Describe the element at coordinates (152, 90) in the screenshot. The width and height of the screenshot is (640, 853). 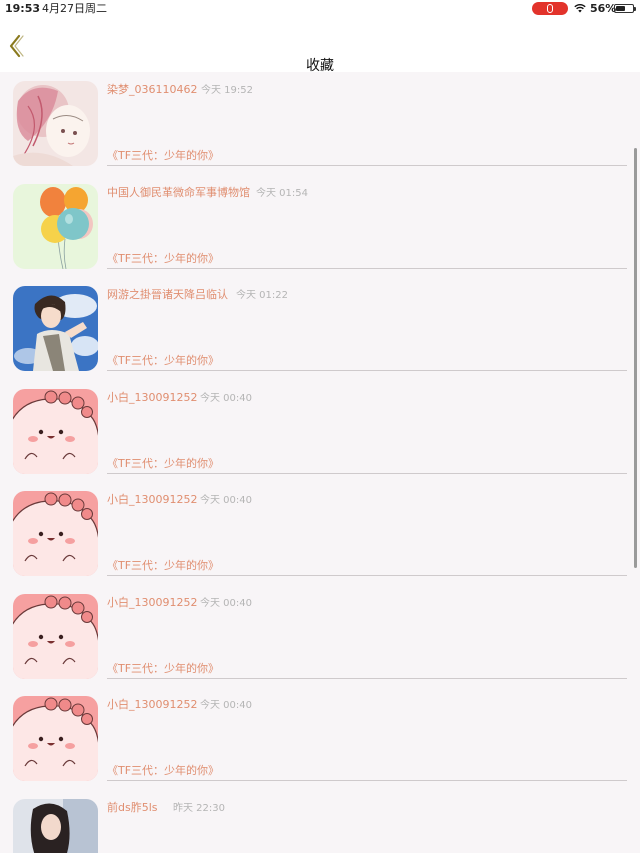
I see `item-name: 染梦_036110462` at that location.